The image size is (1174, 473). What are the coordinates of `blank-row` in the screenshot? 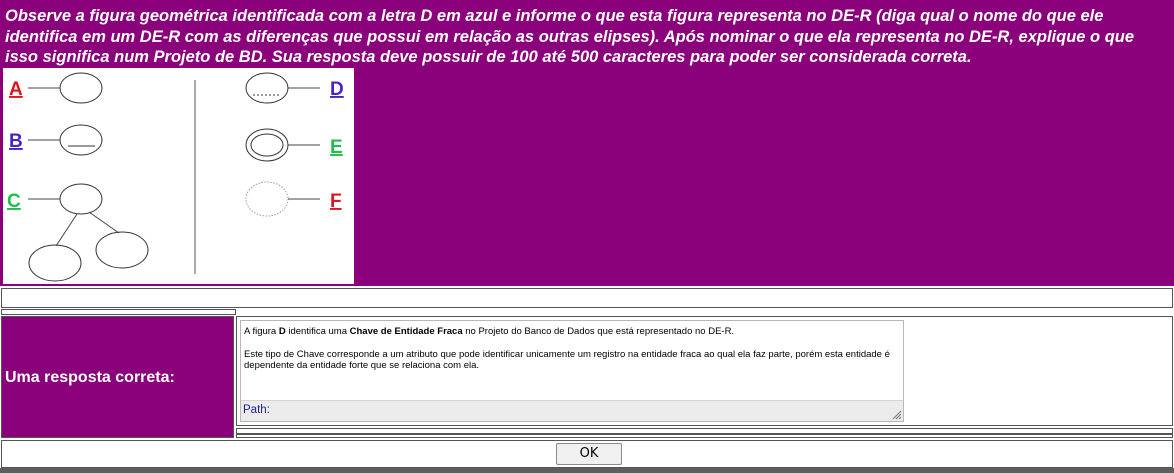 It's located at (587, 298).